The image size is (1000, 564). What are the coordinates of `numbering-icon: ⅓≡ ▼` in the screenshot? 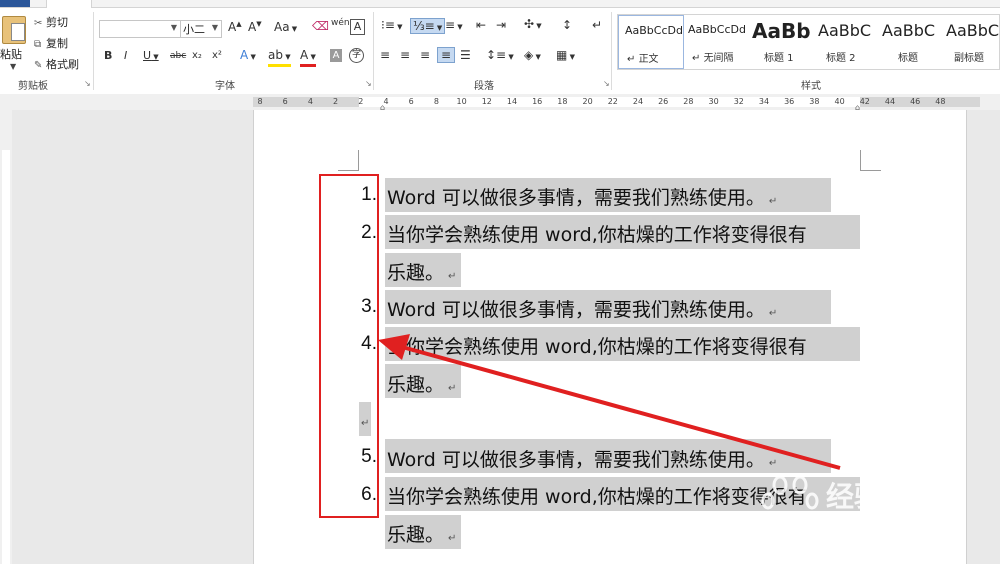 It's located at (428, 26).